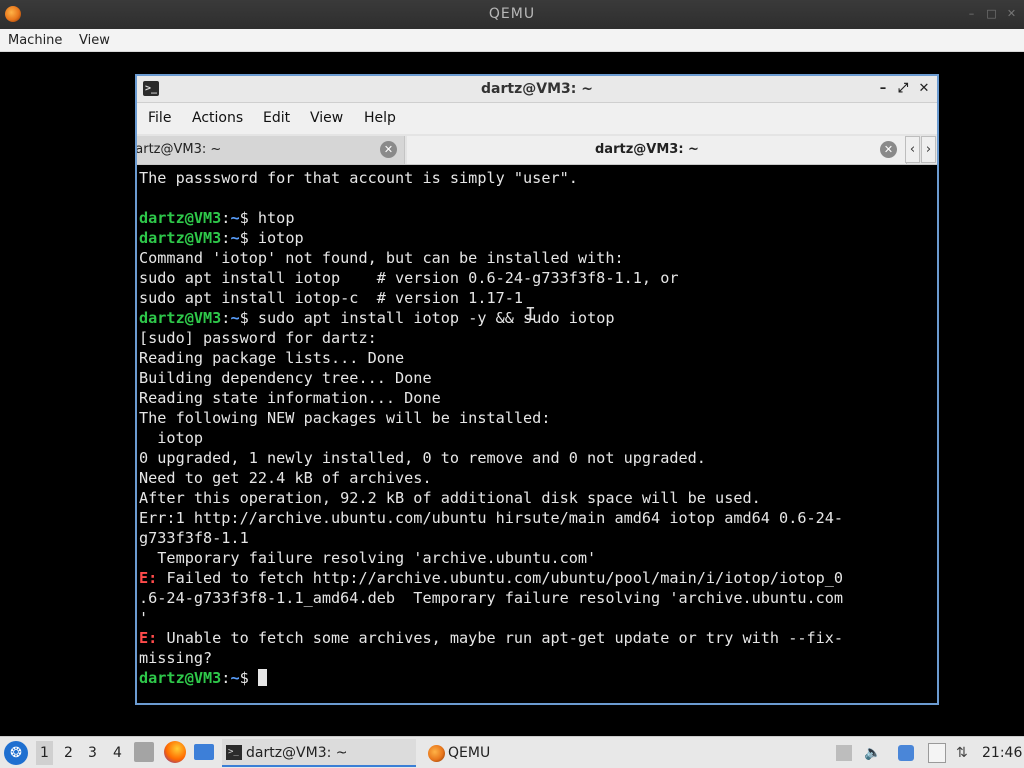 Image resolution: width=1024 pixels, height=768 pixels. I want to click on menu-edit: Edit, so click(276, 118).